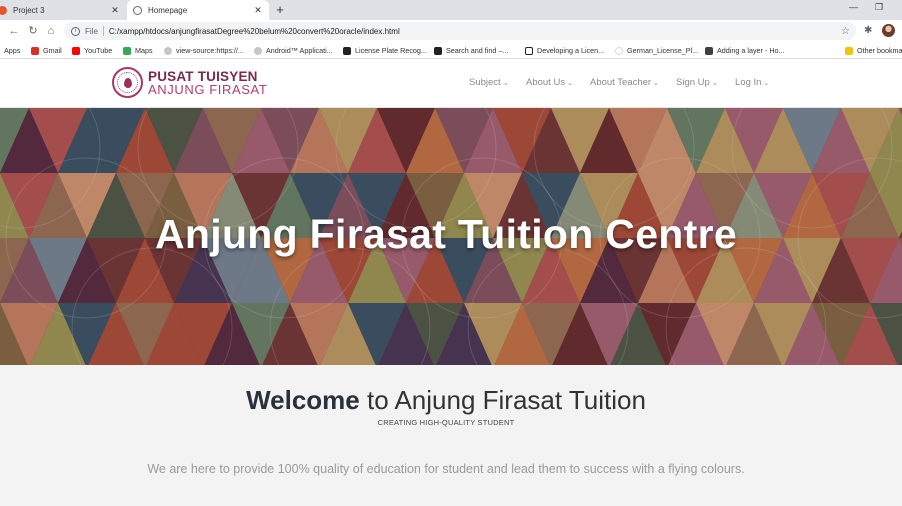  I want to click on menu-about-us: About Us ⌄, so click(549, 82).